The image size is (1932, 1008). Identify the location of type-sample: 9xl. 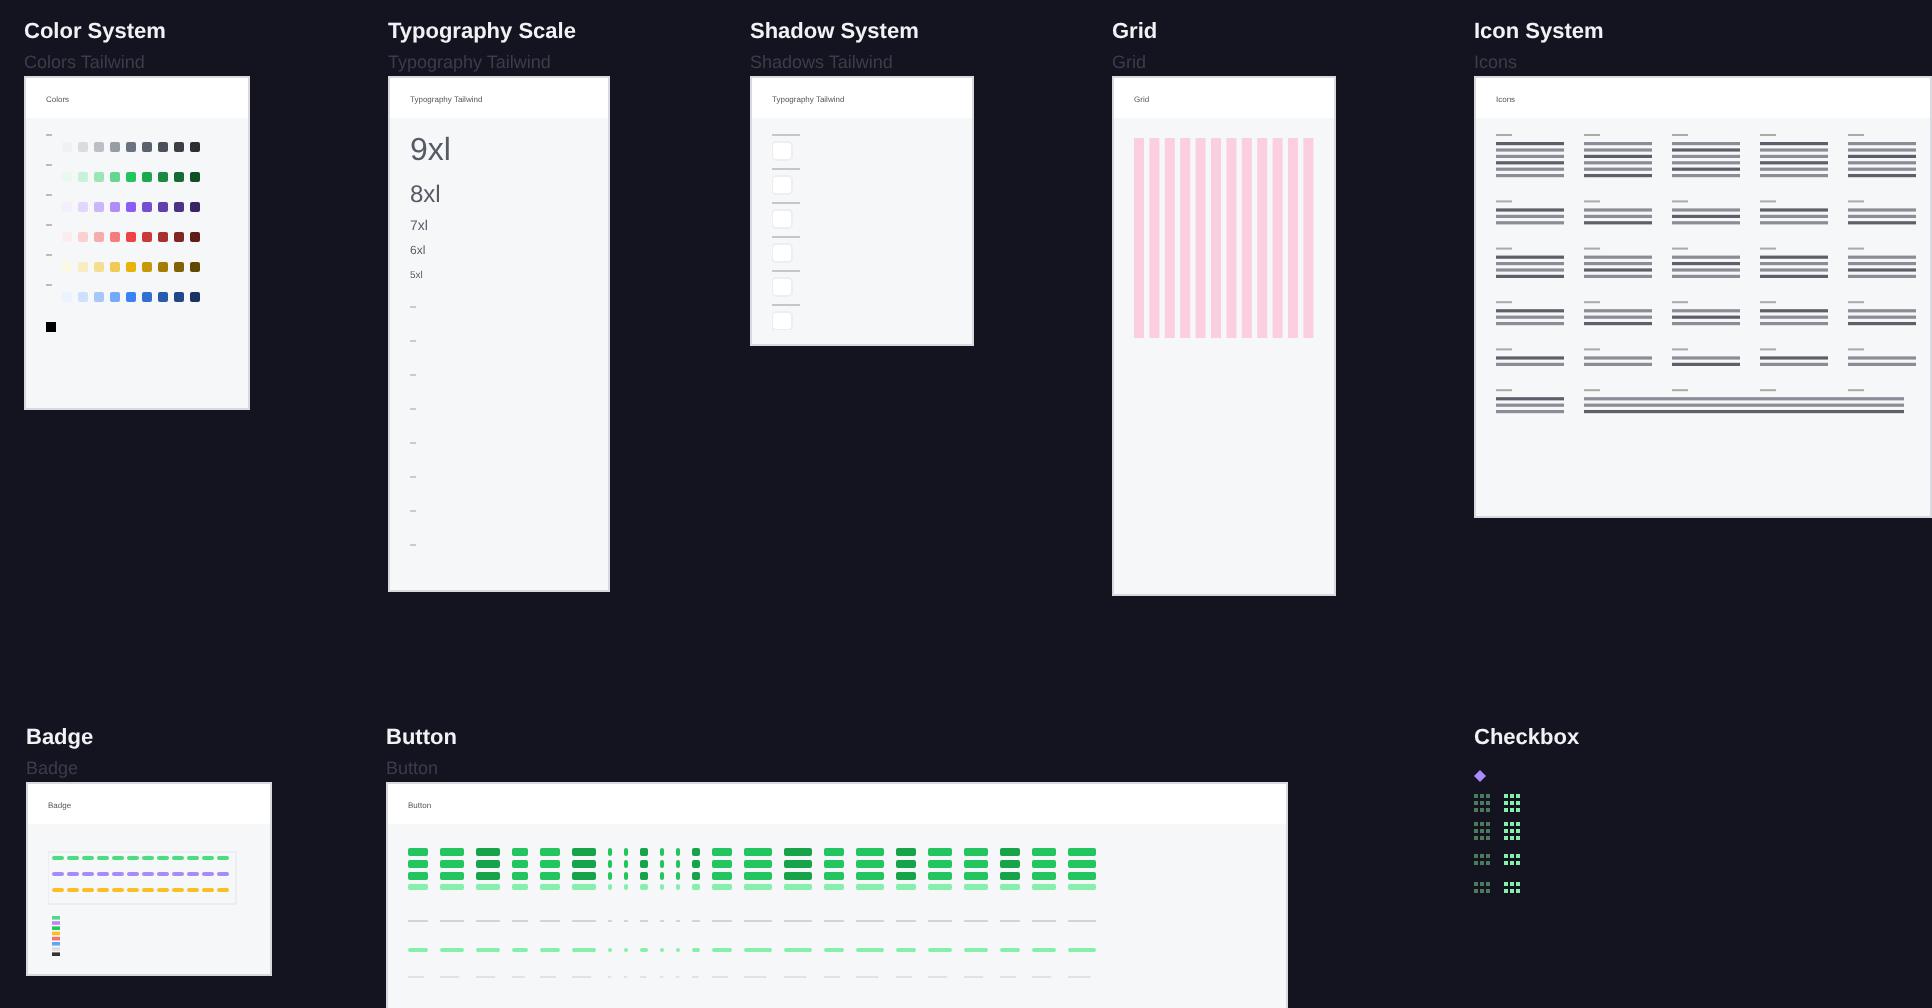
(430, 152).